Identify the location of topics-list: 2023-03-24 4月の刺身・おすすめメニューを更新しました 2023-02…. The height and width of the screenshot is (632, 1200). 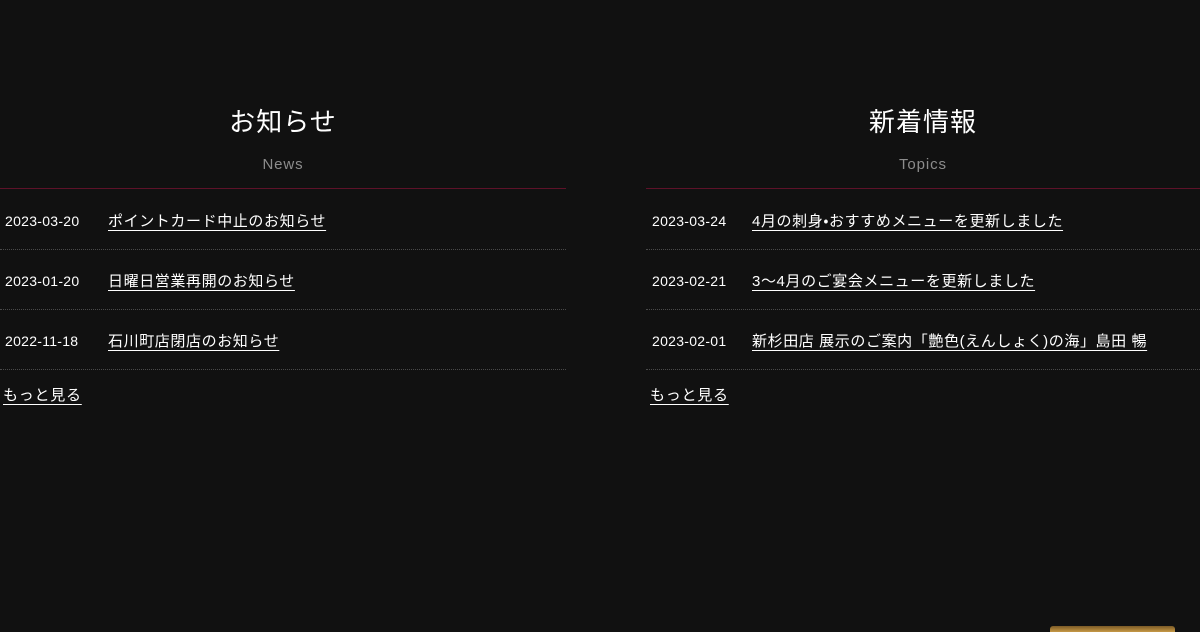
(923, 279).